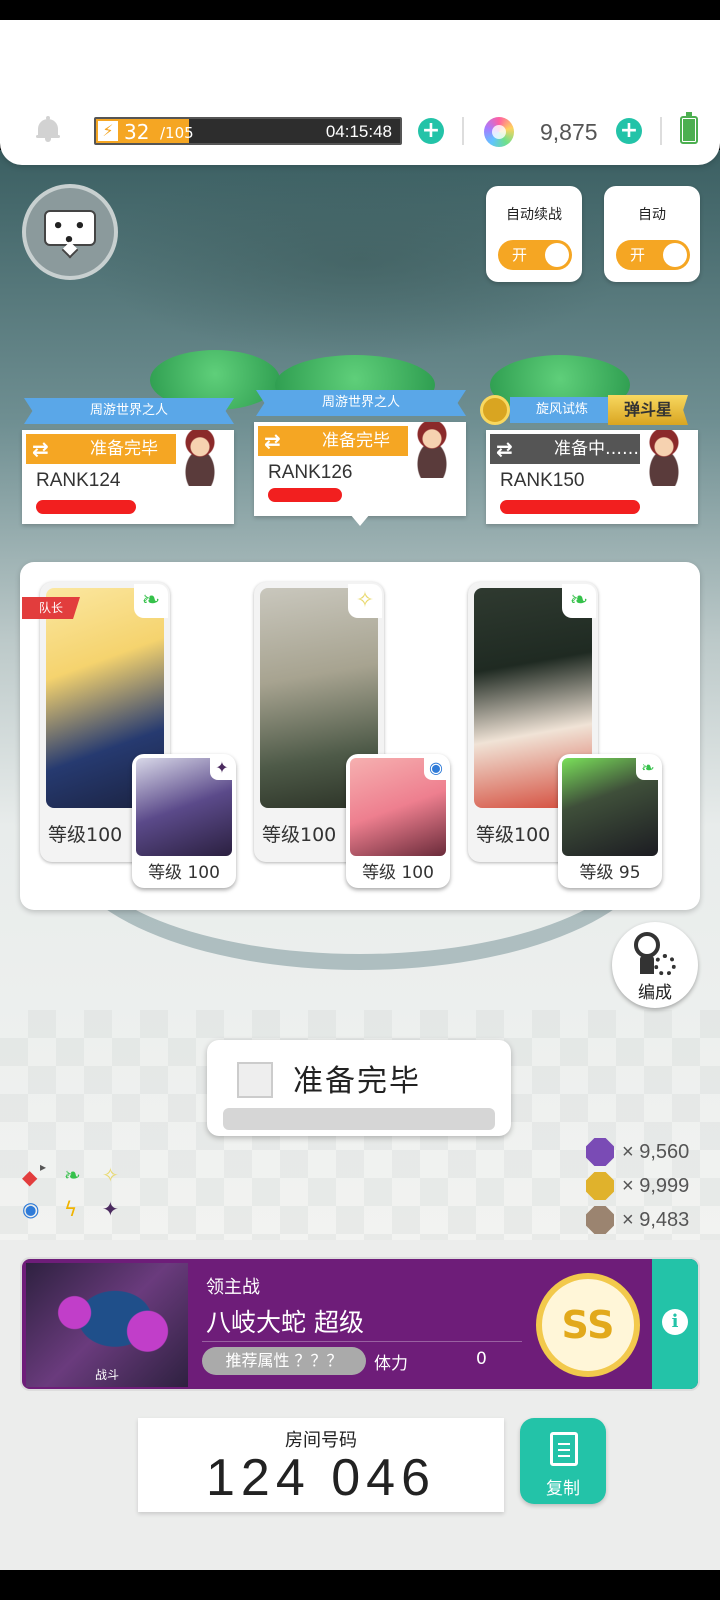 This screenshot has width=720, height=1600. What do you see at coordinates (600, 1186) in the screenshot?
I see `gold-medal-icon` at bounding box center [600, 1186].